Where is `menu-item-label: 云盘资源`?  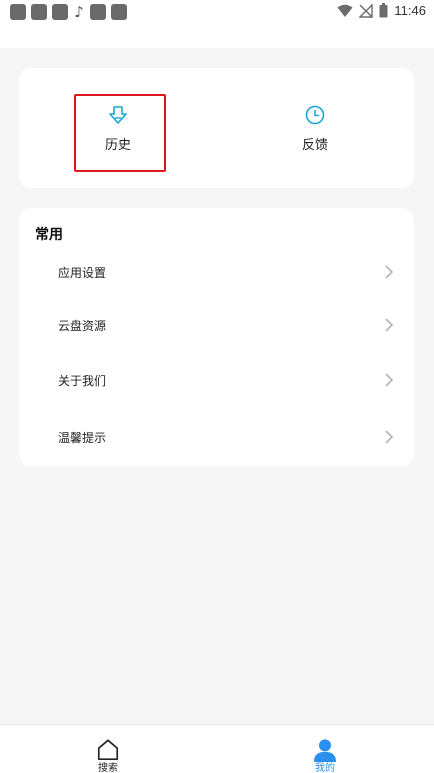 menu-item-label: 云盘资源 is located at coordinates (82, 325).